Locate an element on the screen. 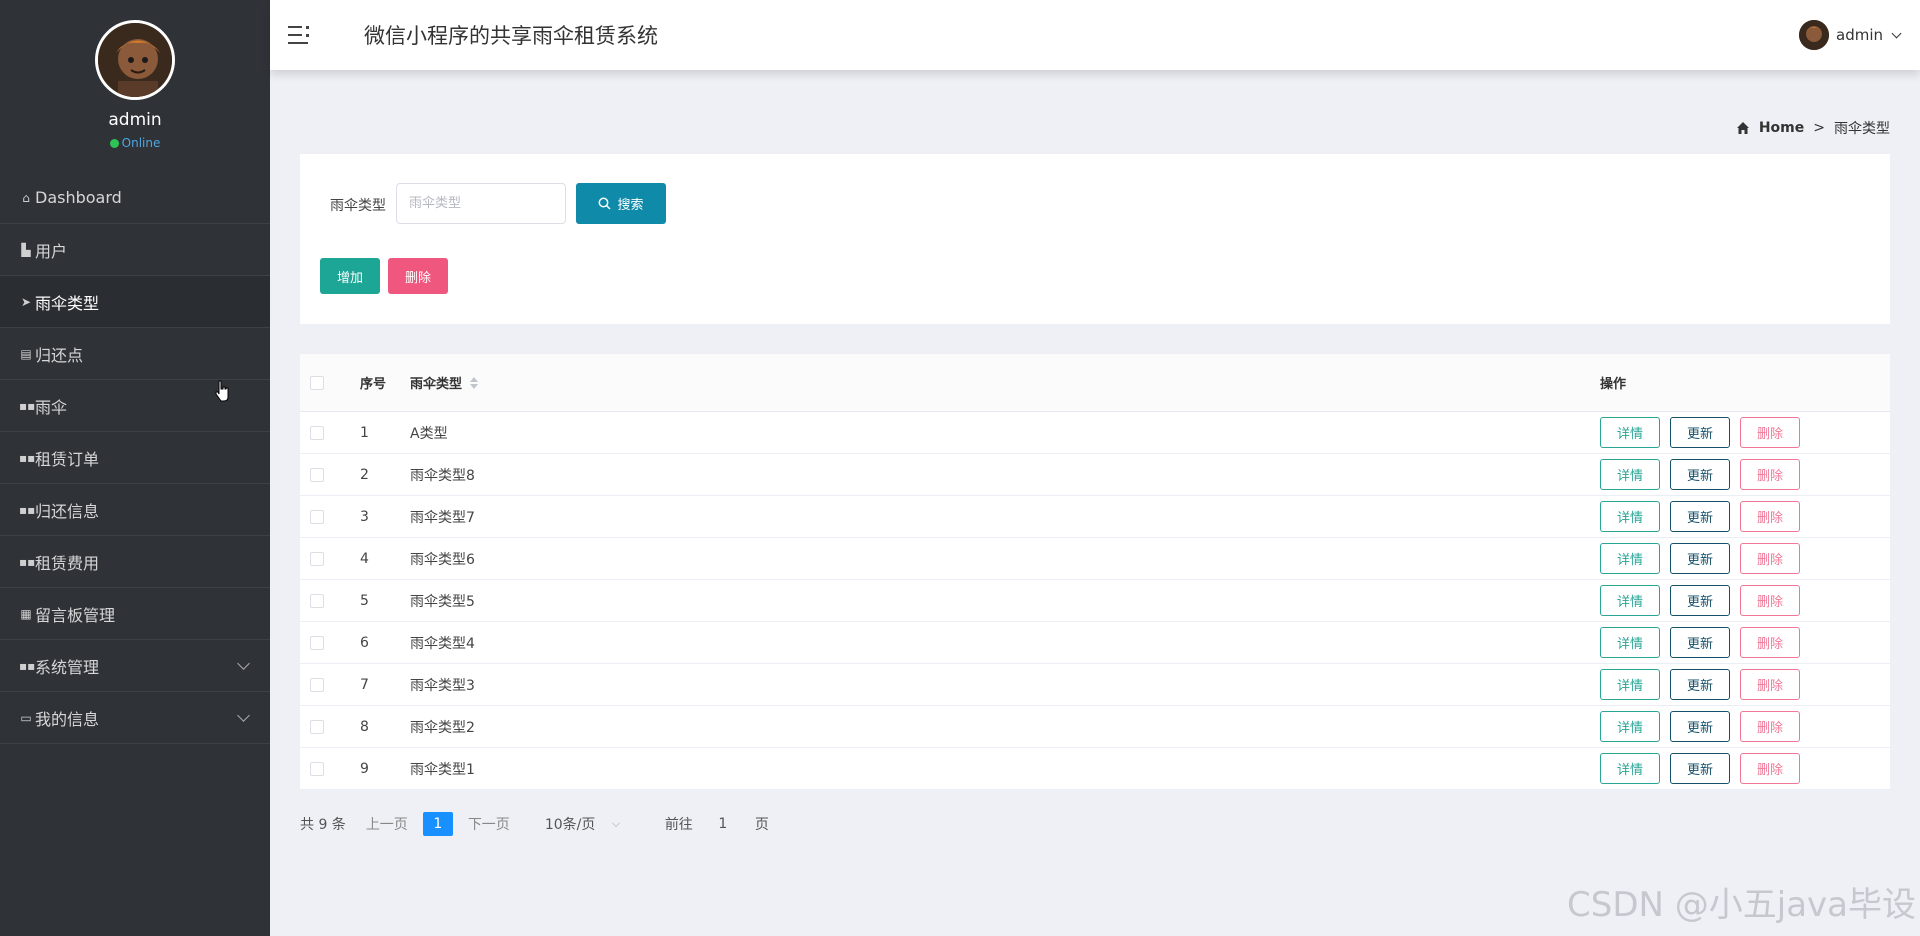  row-index: 9 is located at coordinates (364, 768).